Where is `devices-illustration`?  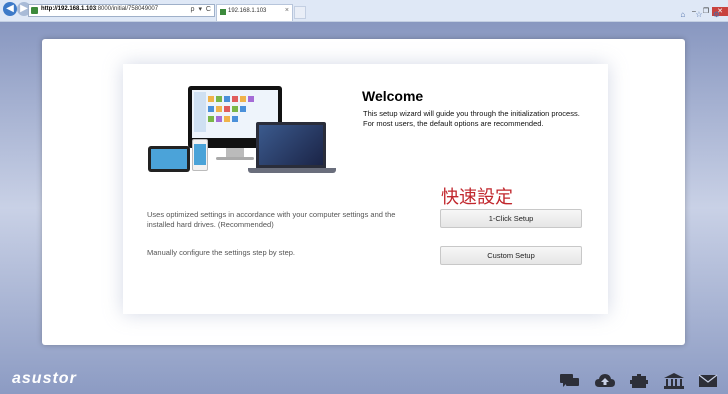 devices-illustration is located at coordinates (243, 132).